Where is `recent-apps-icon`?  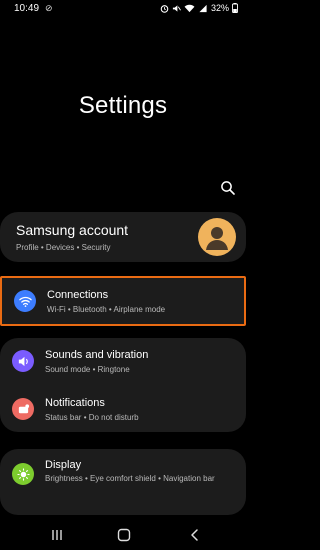 recent-apps-icon is located at coordinates (57, 535).